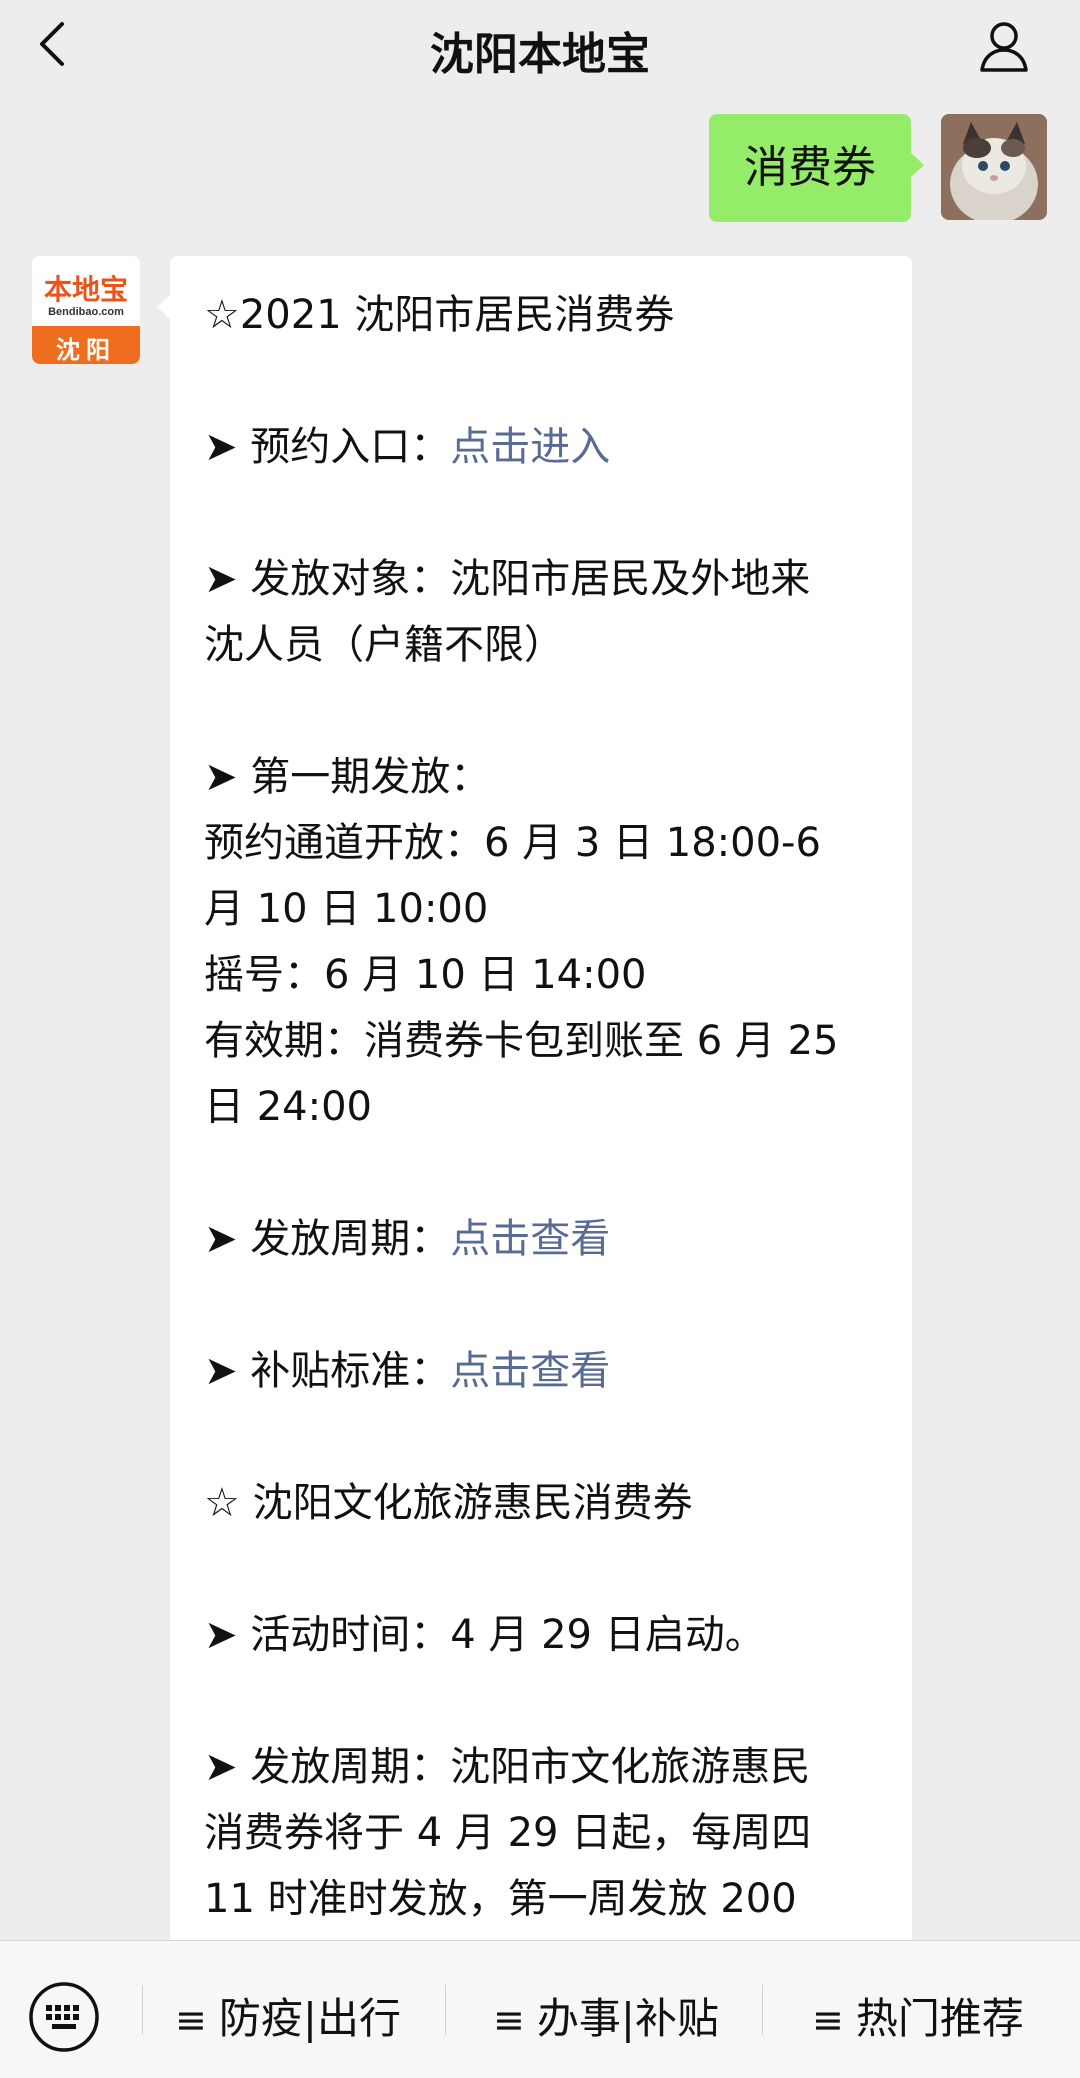 This screenshot has width=1080, height=2078. I want to click on sent-message-bubble: 消费券, so click(816, 168).